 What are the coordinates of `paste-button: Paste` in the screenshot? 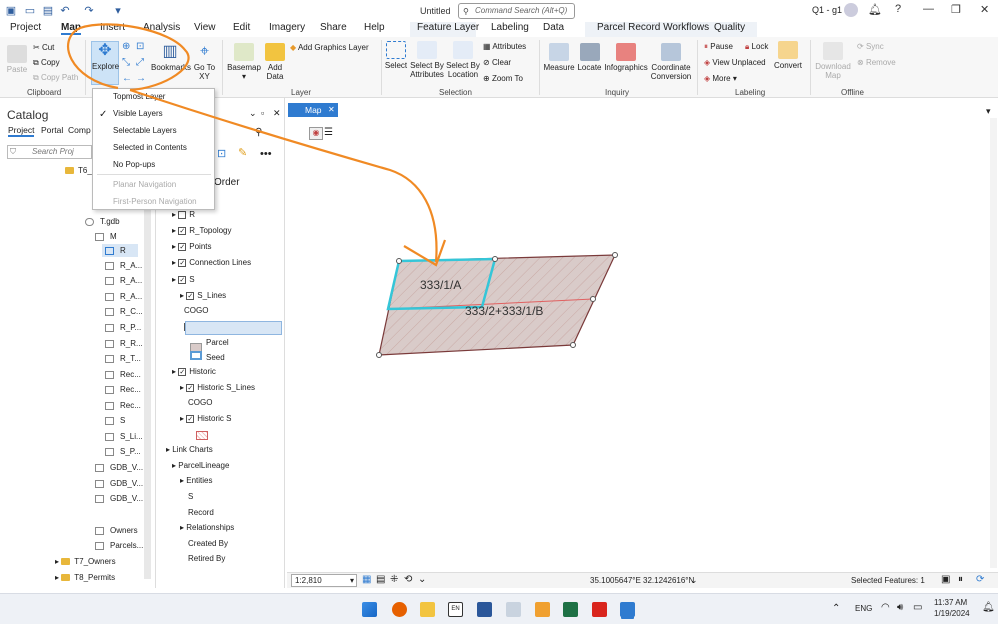 It's located at (17, 59).